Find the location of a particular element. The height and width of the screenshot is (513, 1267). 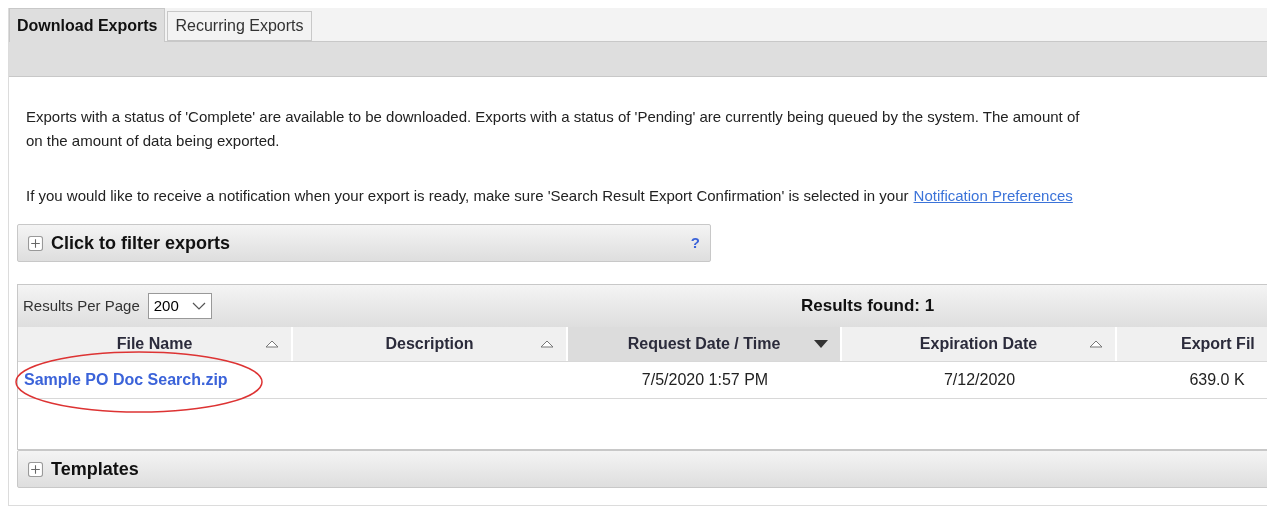

column-header: Request Date / Time is located at coordinates (705, 344).